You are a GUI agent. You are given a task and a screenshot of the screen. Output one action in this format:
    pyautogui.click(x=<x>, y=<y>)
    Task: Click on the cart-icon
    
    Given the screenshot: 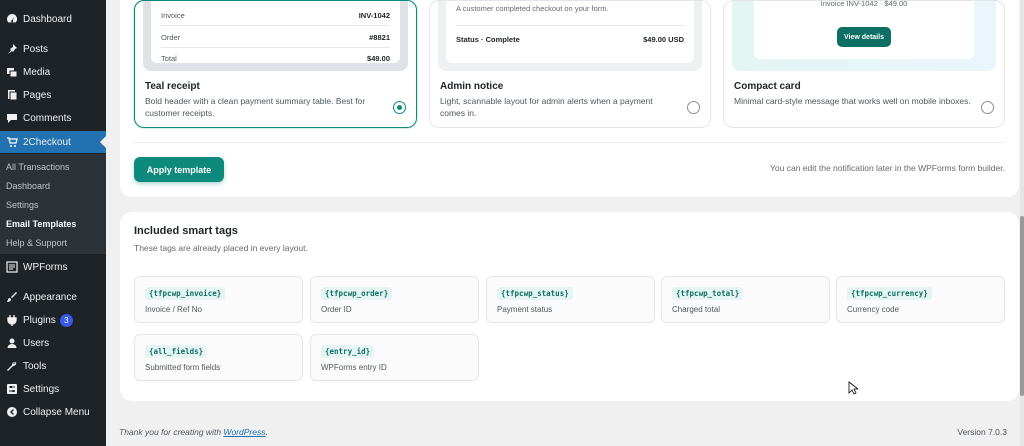 What is the action you would take?
    pyautogui.click(x=12, y=142)
    